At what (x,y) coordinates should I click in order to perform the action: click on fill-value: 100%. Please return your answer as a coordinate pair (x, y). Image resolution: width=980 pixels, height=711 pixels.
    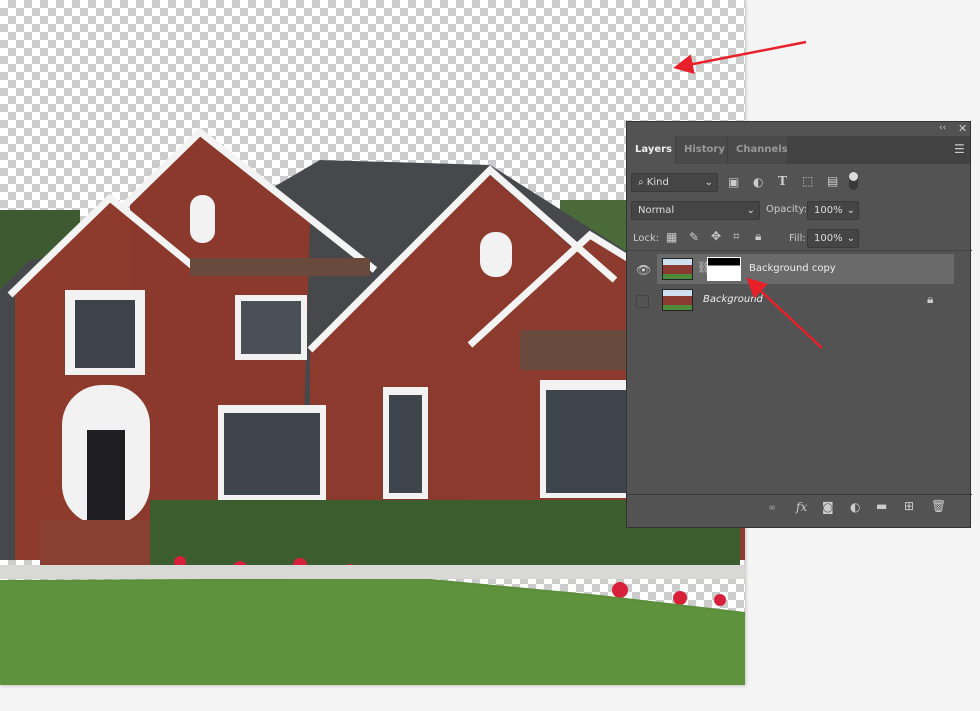
    Looking at the image, I should click on (828, 238).